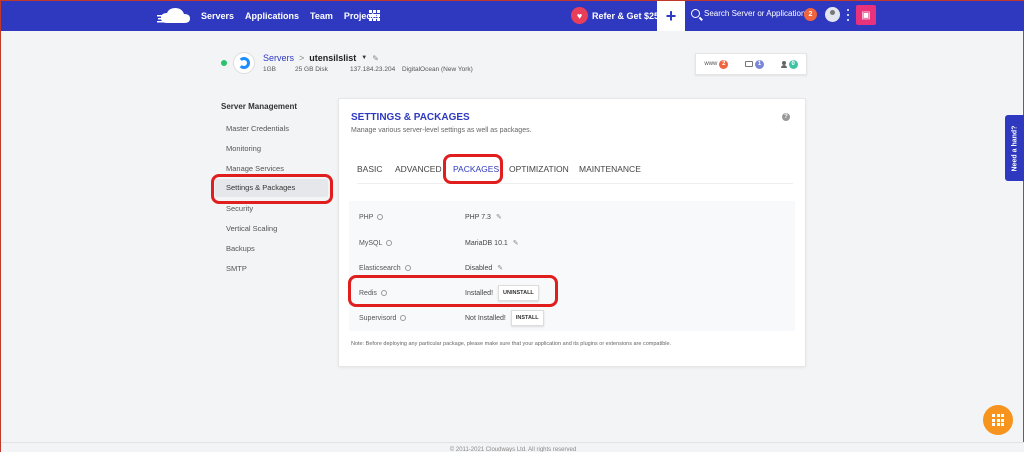 This screenshot has height=452, width=1024. I want to click on package-value: PHP 7.3, so click(478, 217).